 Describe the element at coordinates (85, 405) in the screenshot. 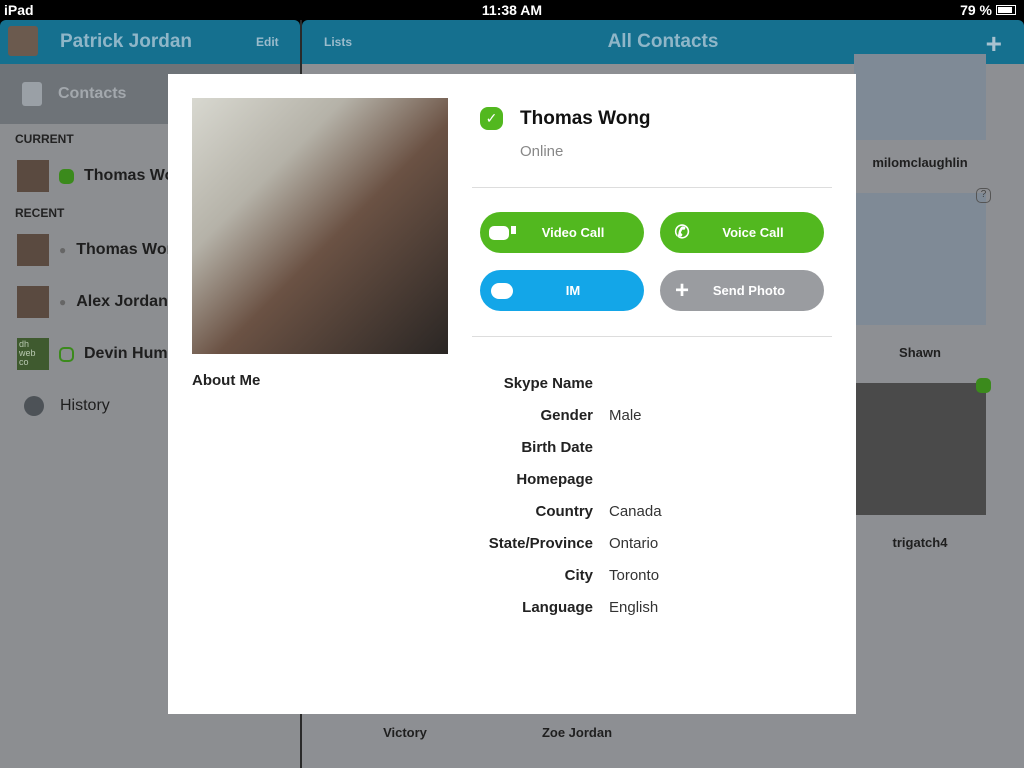

I see `history-label: History` at that location.